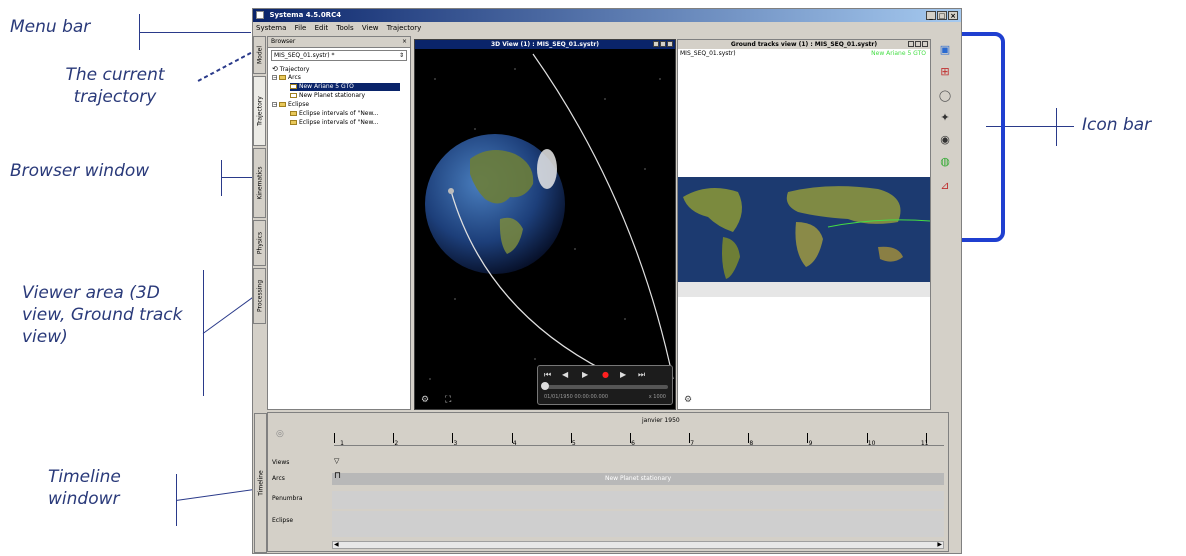 The height and width of the screenshot is (556, 1186). I want to click on row-label-arcs: Arcs, so click(278, 478).